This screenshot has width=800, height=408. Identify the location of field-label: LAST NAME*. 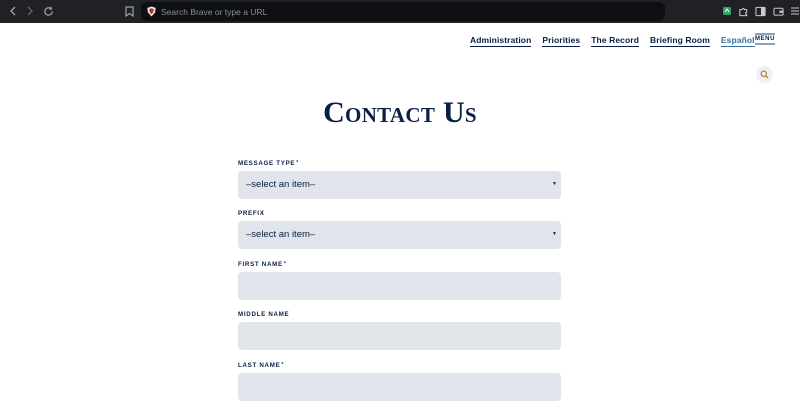
(261, 365).